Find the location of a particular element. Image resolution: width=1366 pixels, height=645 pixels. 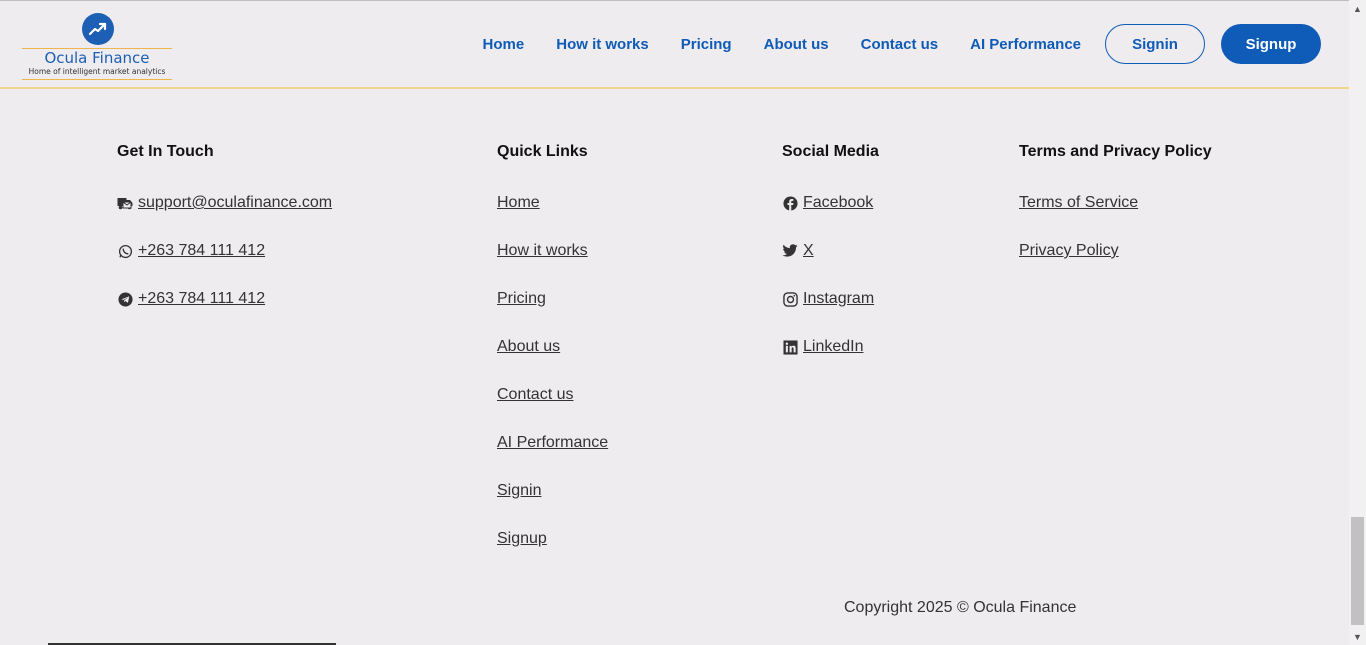

social-media-heading: Social Media is located at coordinates (830, 151).